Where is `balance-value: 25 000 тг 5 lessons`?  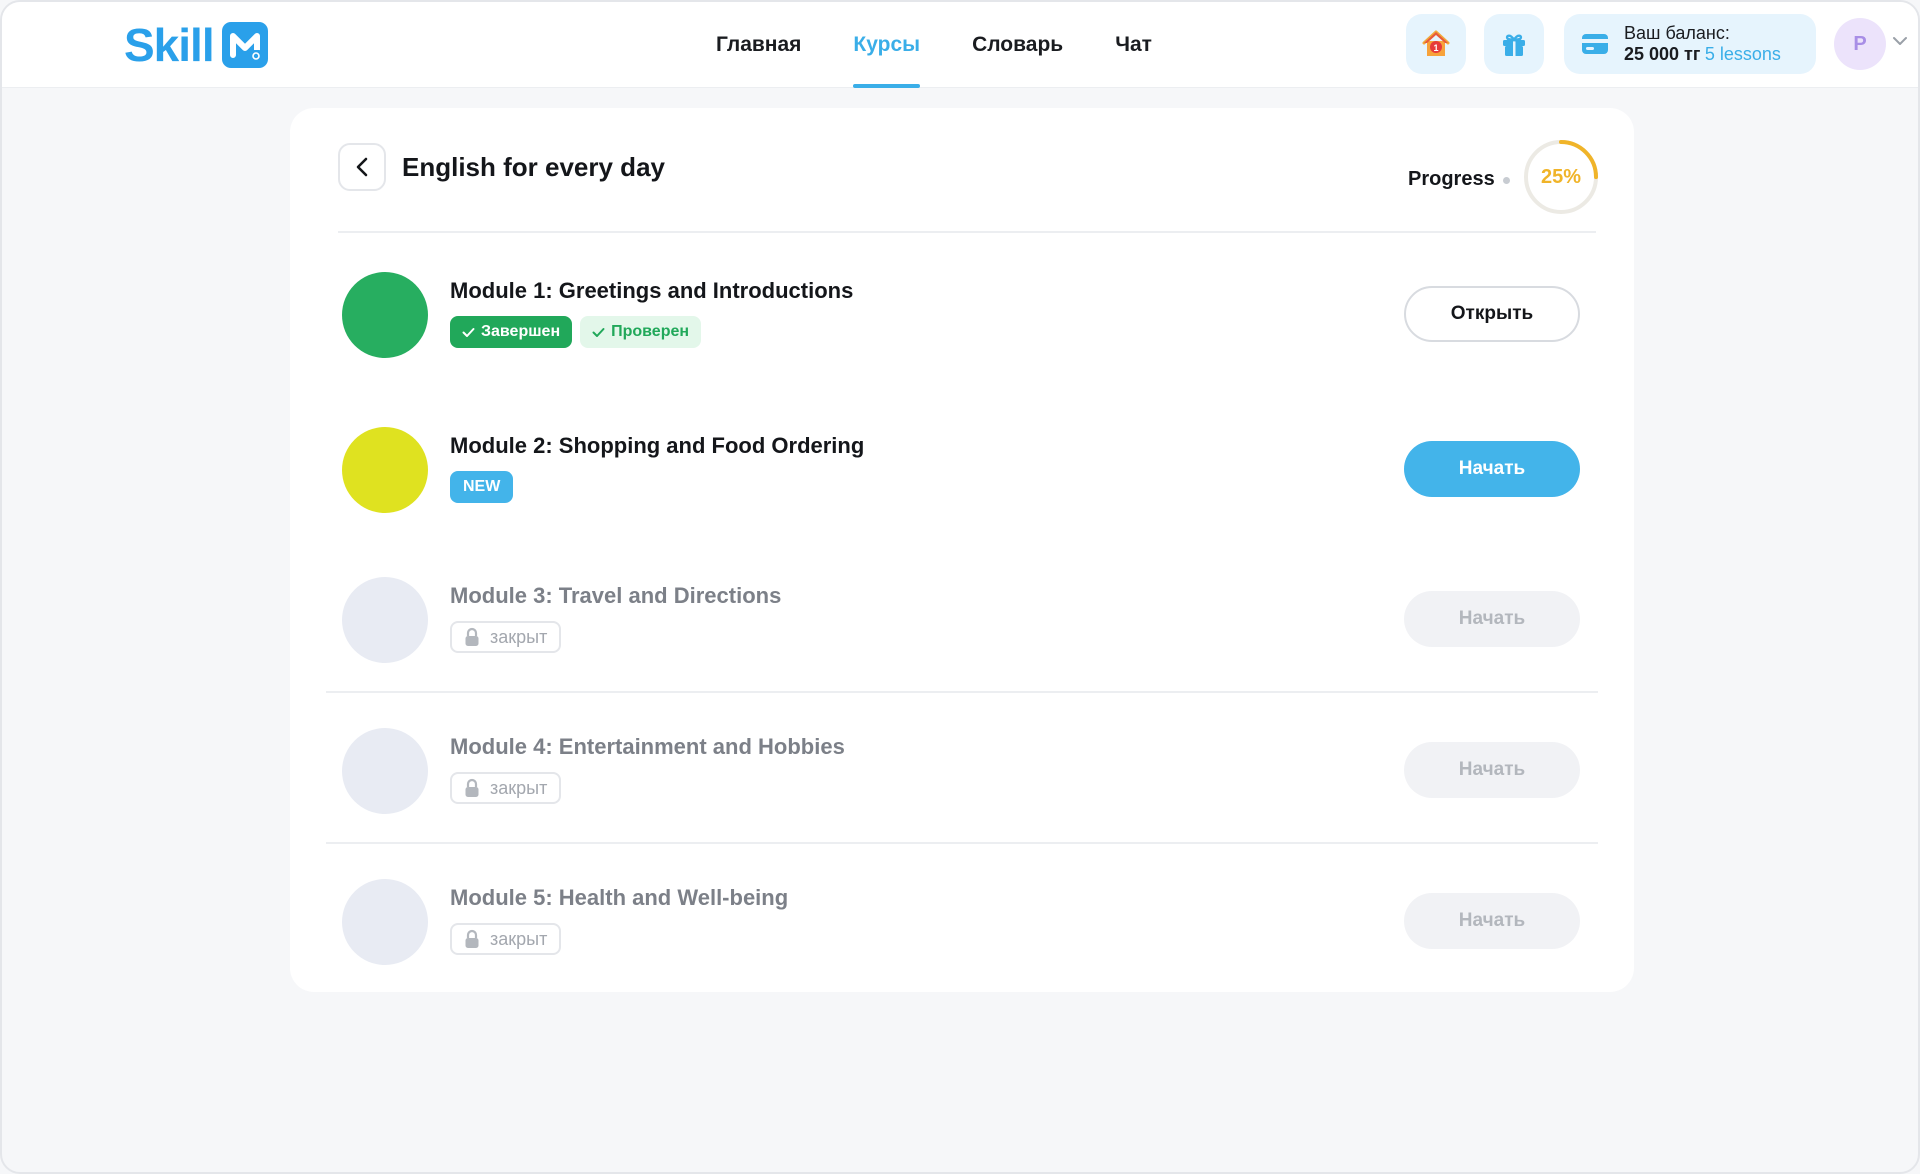
balance-value: 25 000 тг 5 lessons is located at coordinates (1702, 55).